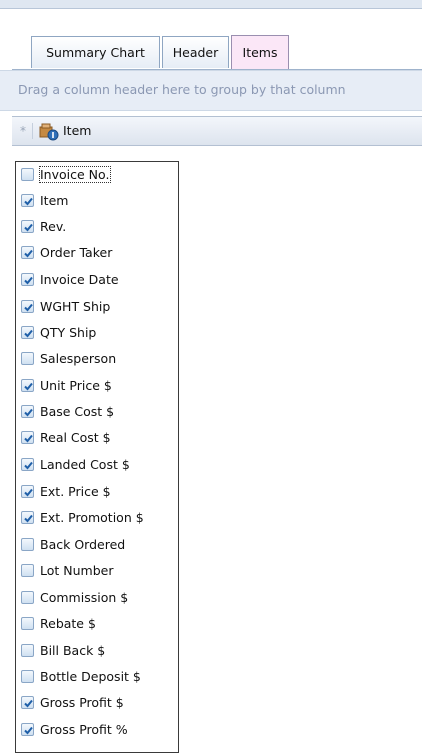 Image resolution: width=422 pixels, height=755 pixels. I want to click on menu-item-label: Real Cost $, so click(75, 437).